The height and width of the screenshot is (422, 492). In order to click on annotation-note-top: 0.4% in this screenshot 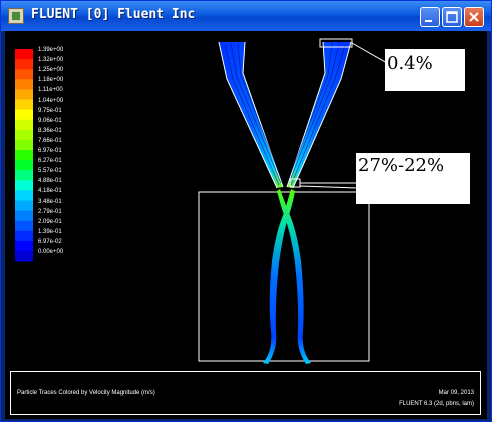, I will do `click(425, 70)`.